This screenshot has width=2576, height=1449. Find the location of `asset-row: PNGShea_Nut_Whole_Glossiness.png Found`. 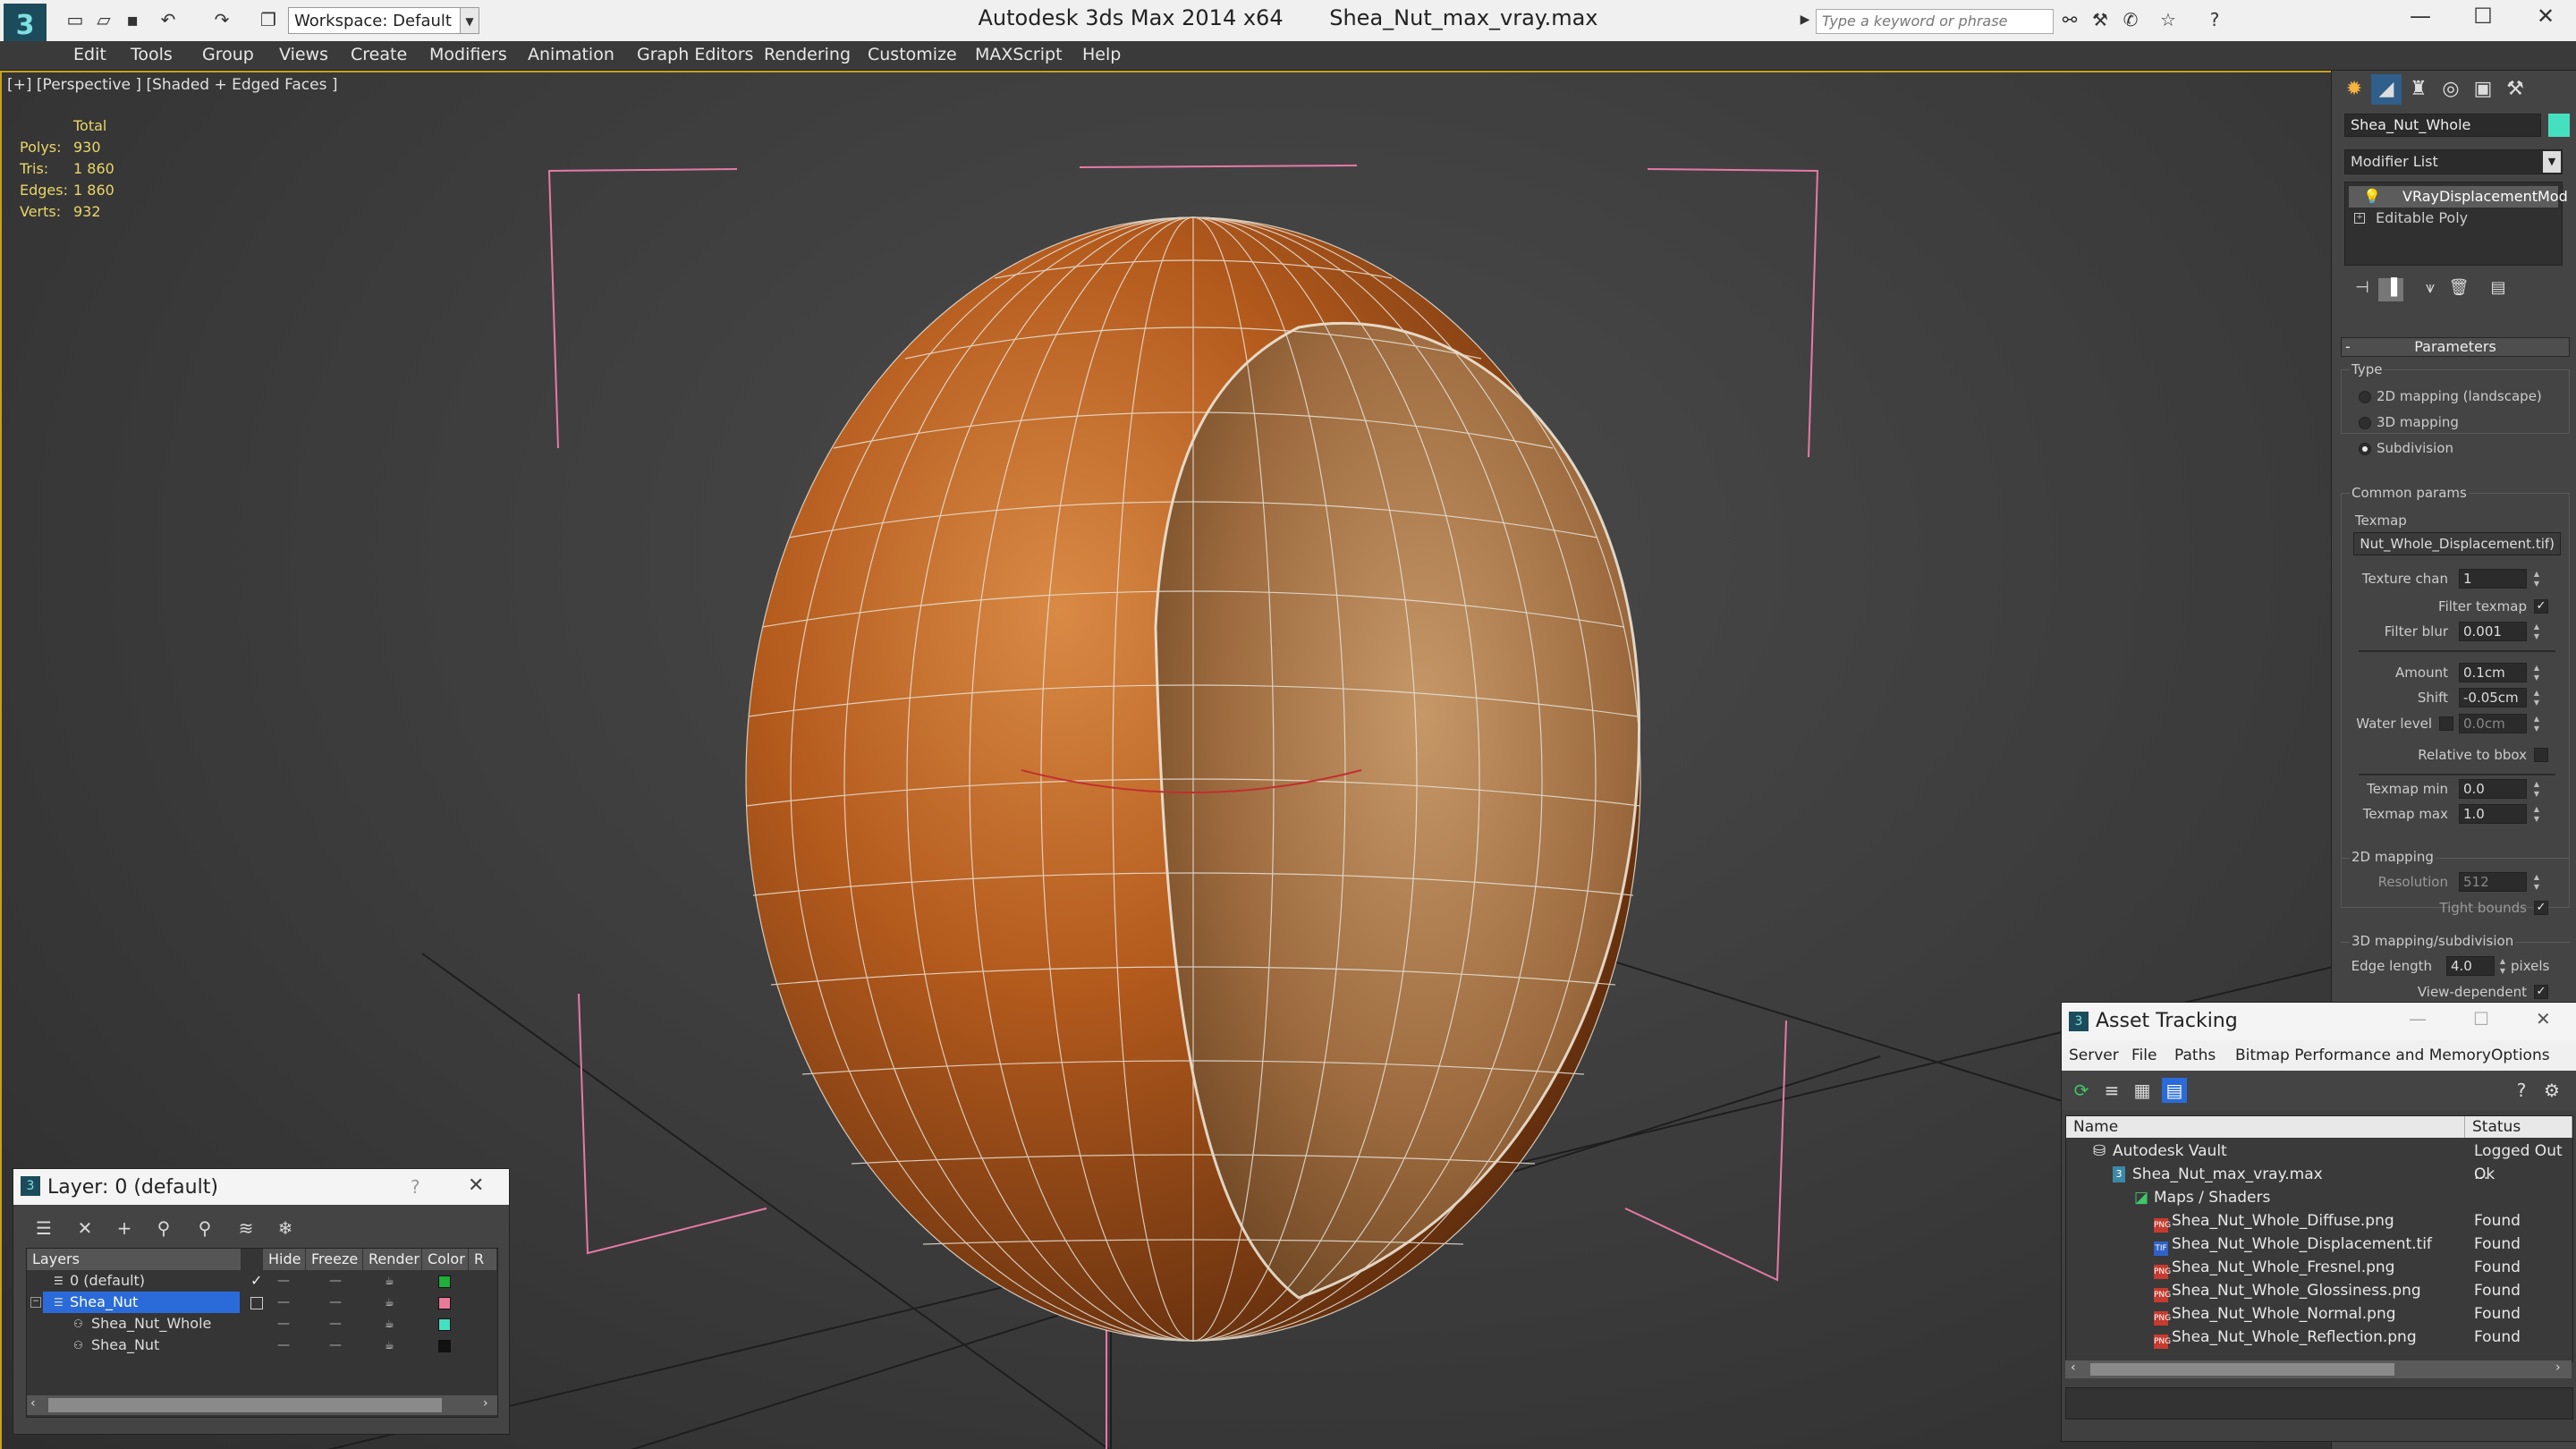

asset-row: PNGShea_Nut_Whole_Glossiness.png Found is located at coordinates (2319, 1290).